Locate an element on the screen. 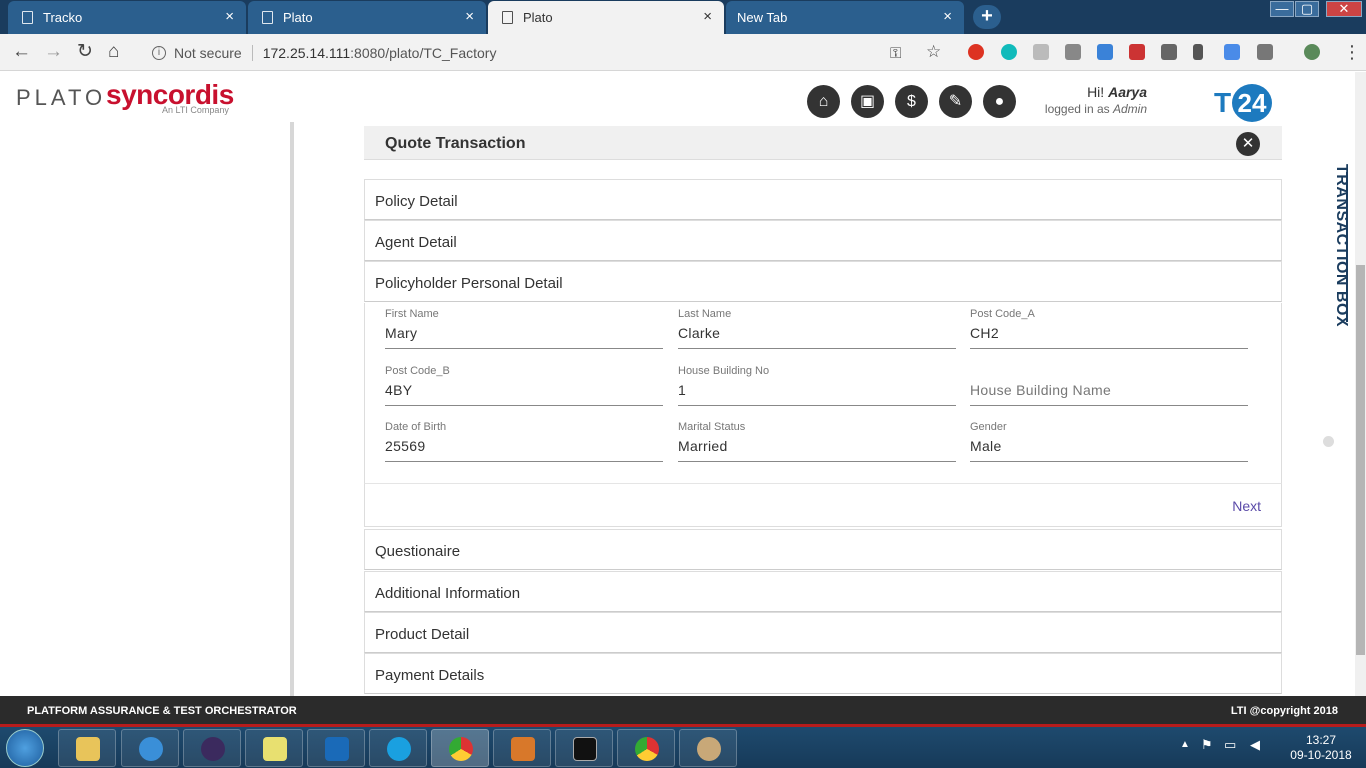 This screenshot has height=768, width=1366. section-policy-detail: Policy Detail is located at coordinates (823, 199).